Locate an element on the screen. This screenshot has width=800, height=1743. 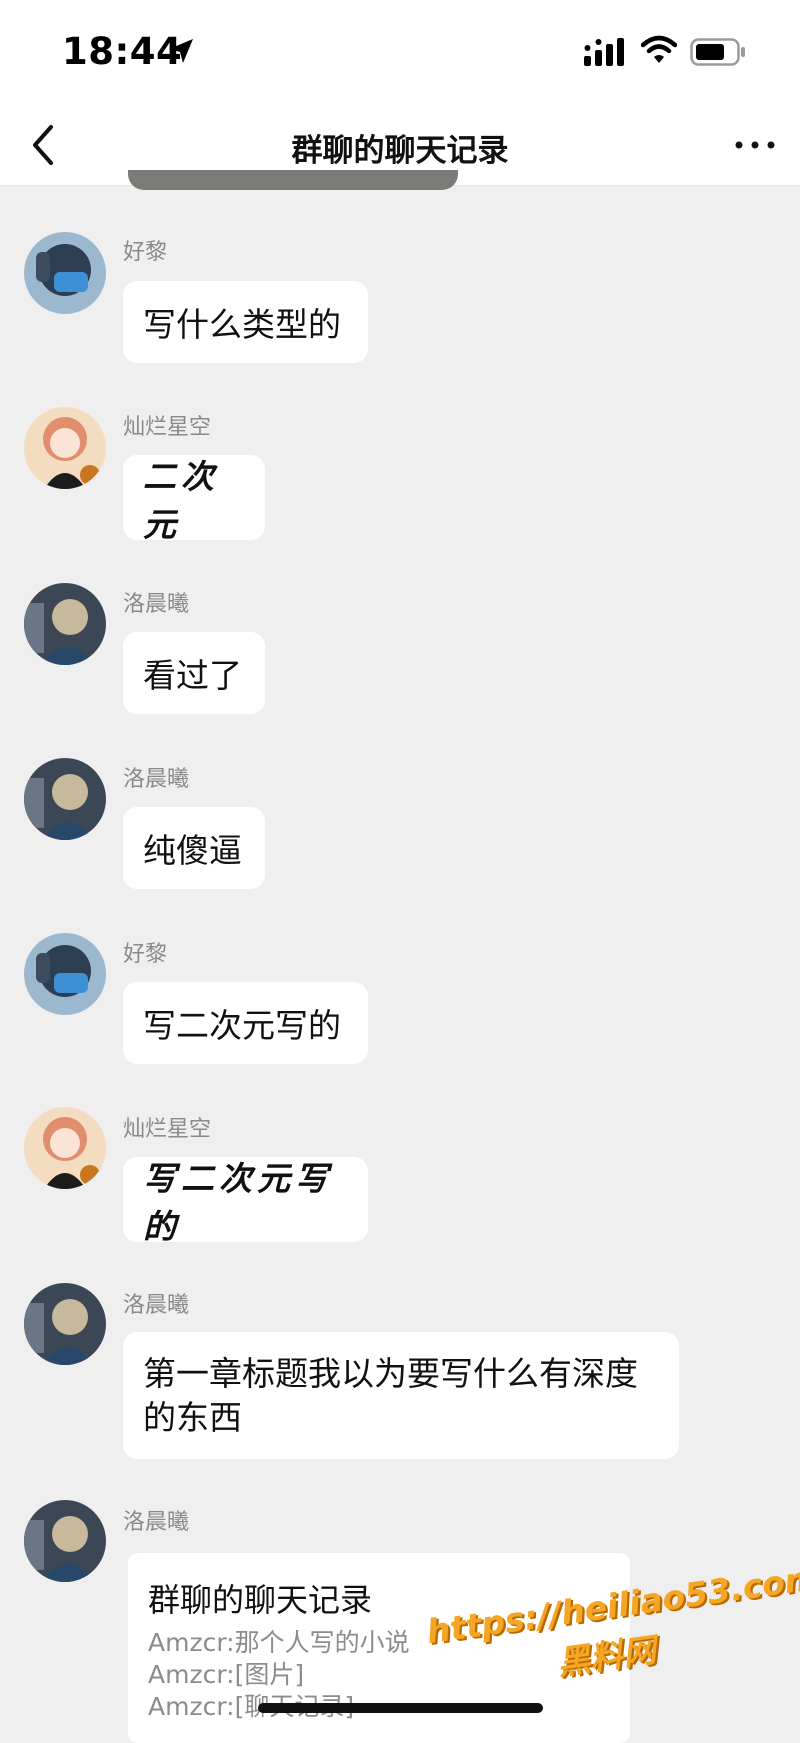
page-title: 群聊的聊天记录 is located at coordinates (400, 151).